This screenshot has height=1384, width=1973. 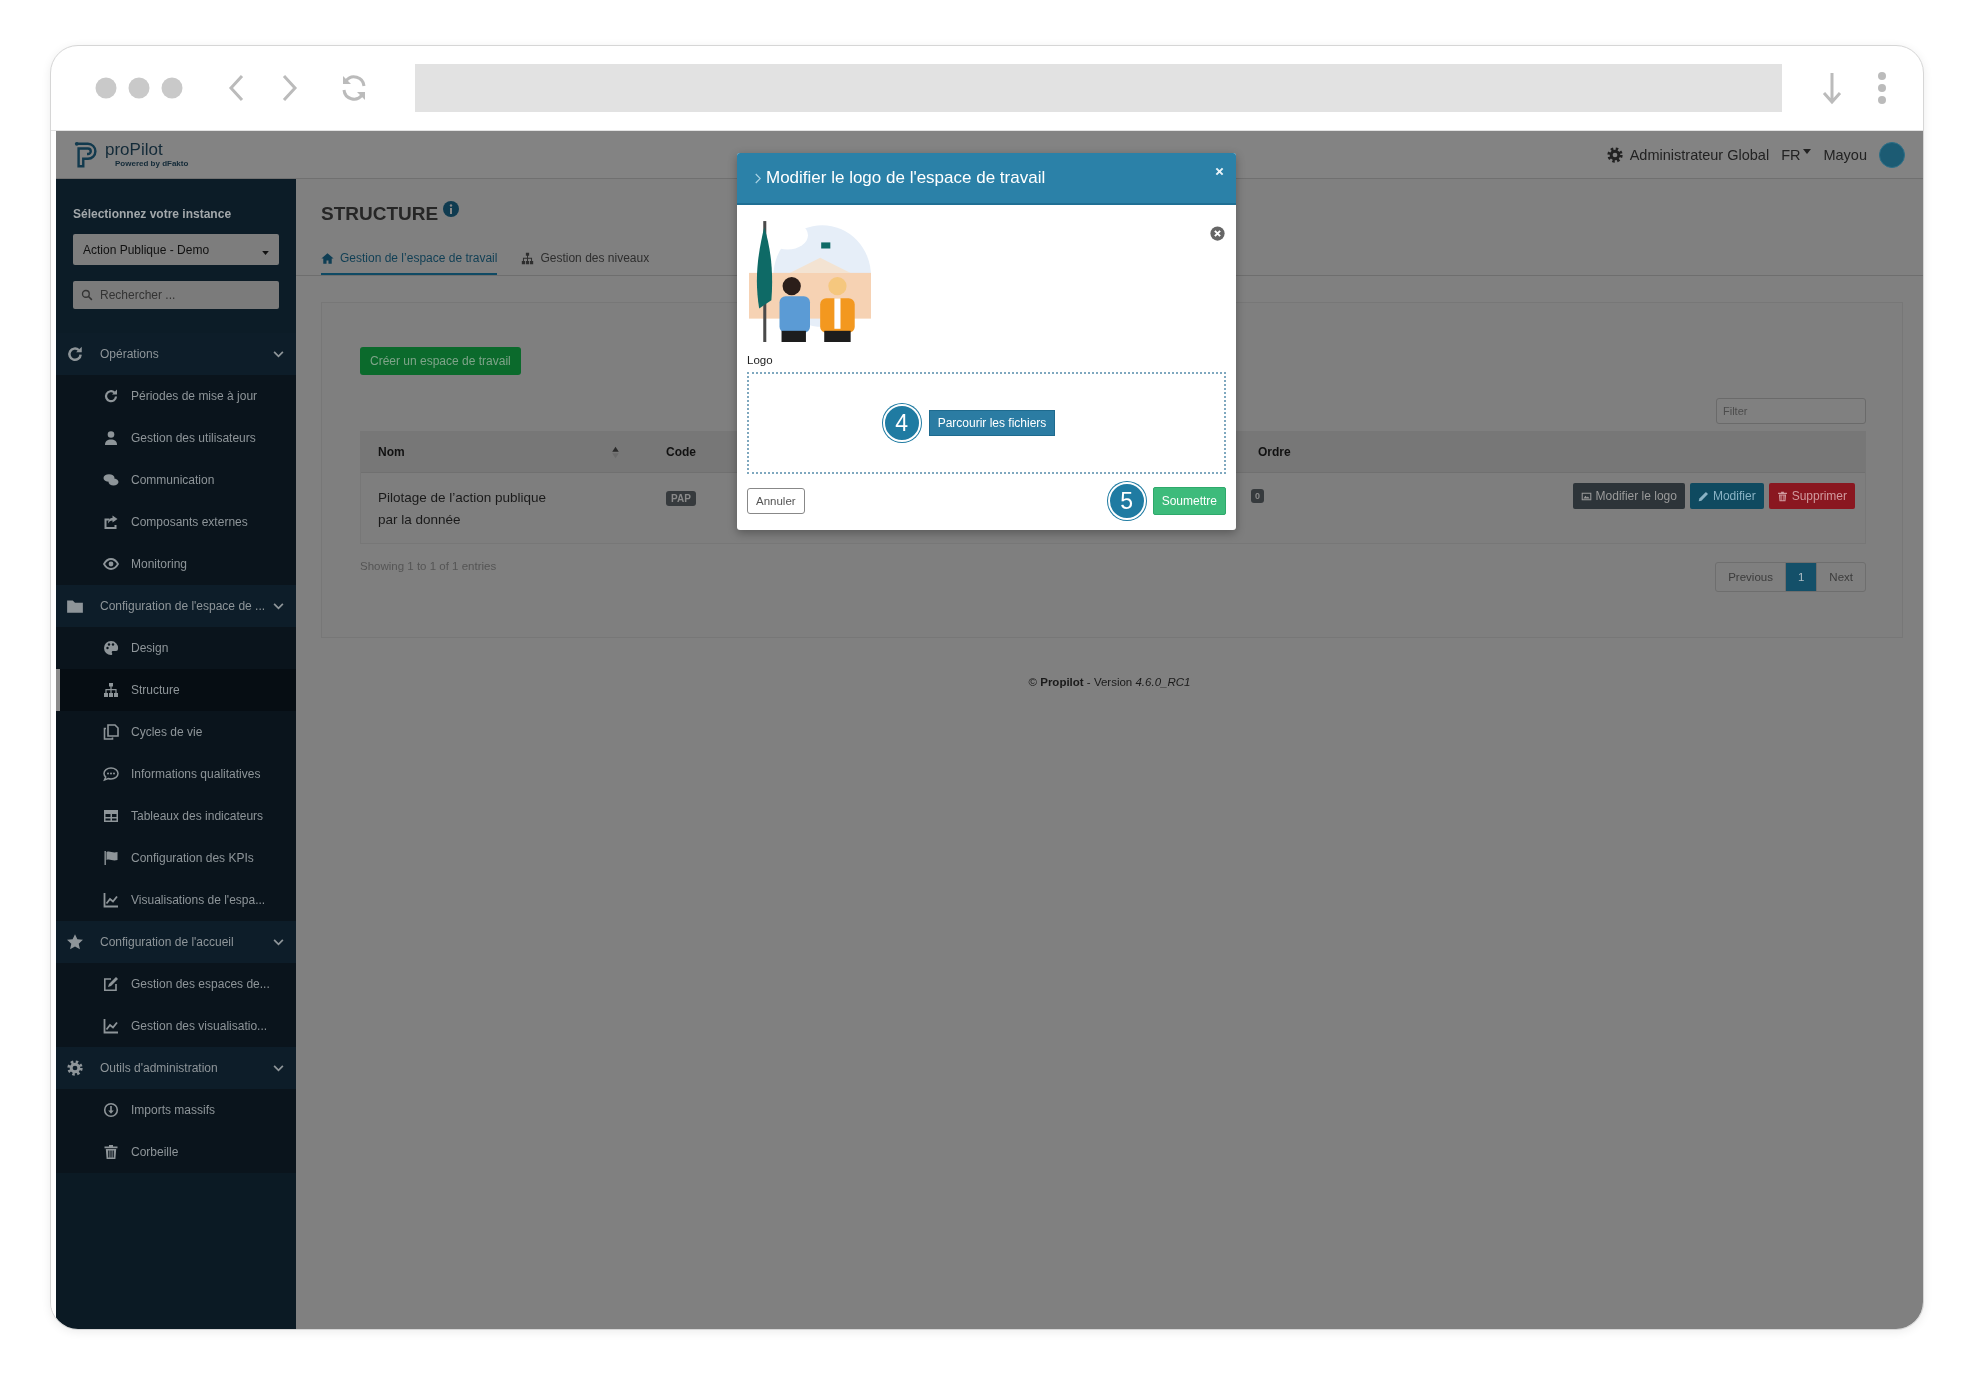 What do you see at coordinates (111, 774) in the screenshot?
I see `comment-icon` at bounding box center [111, 774].